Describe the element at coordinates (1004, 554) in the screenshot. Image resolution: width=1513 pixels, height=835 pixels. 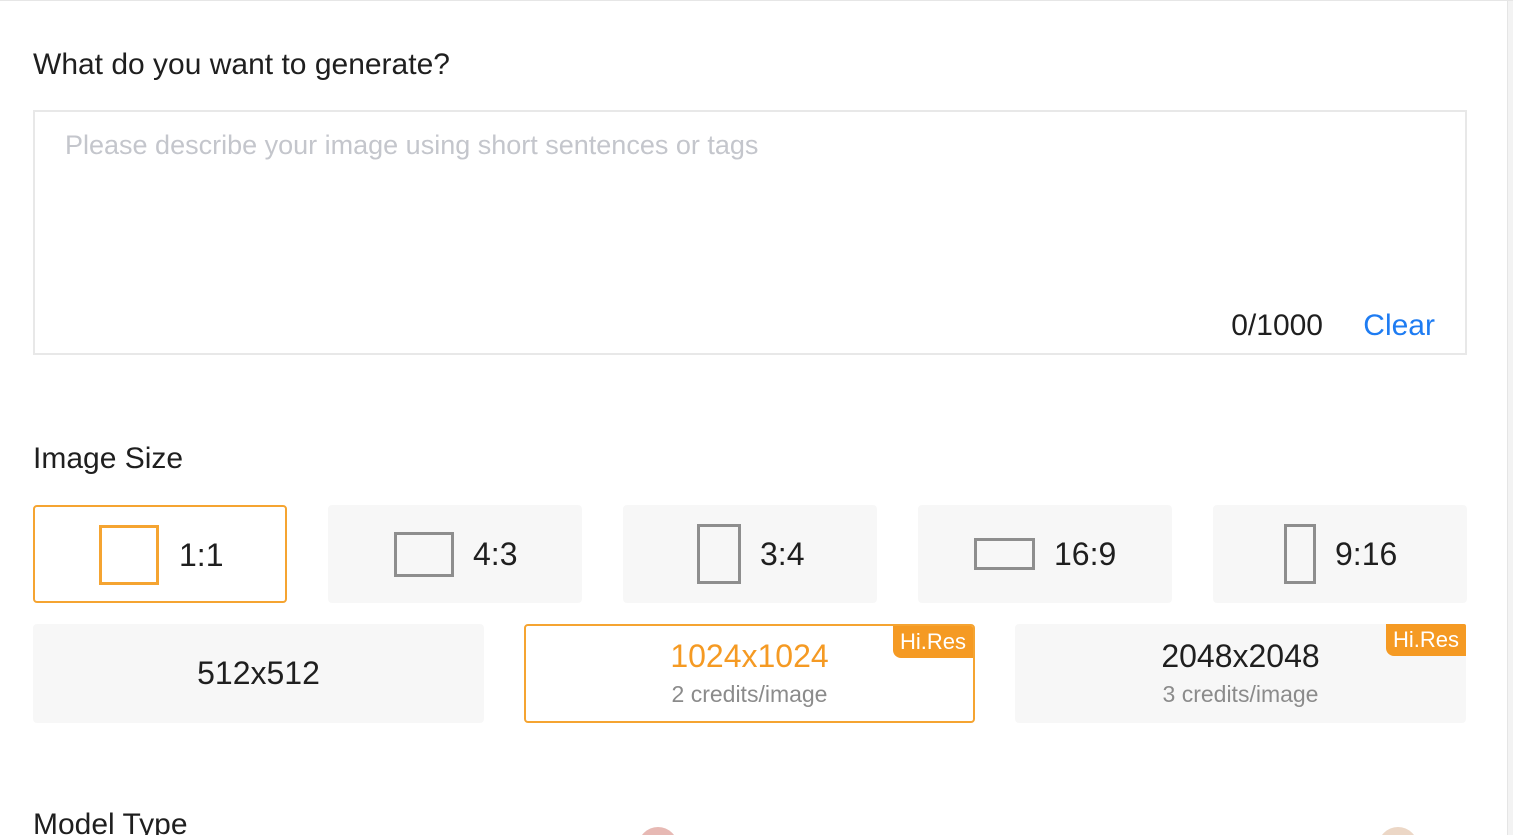
I see `landscape-16-9-ratio-icon` at that location.